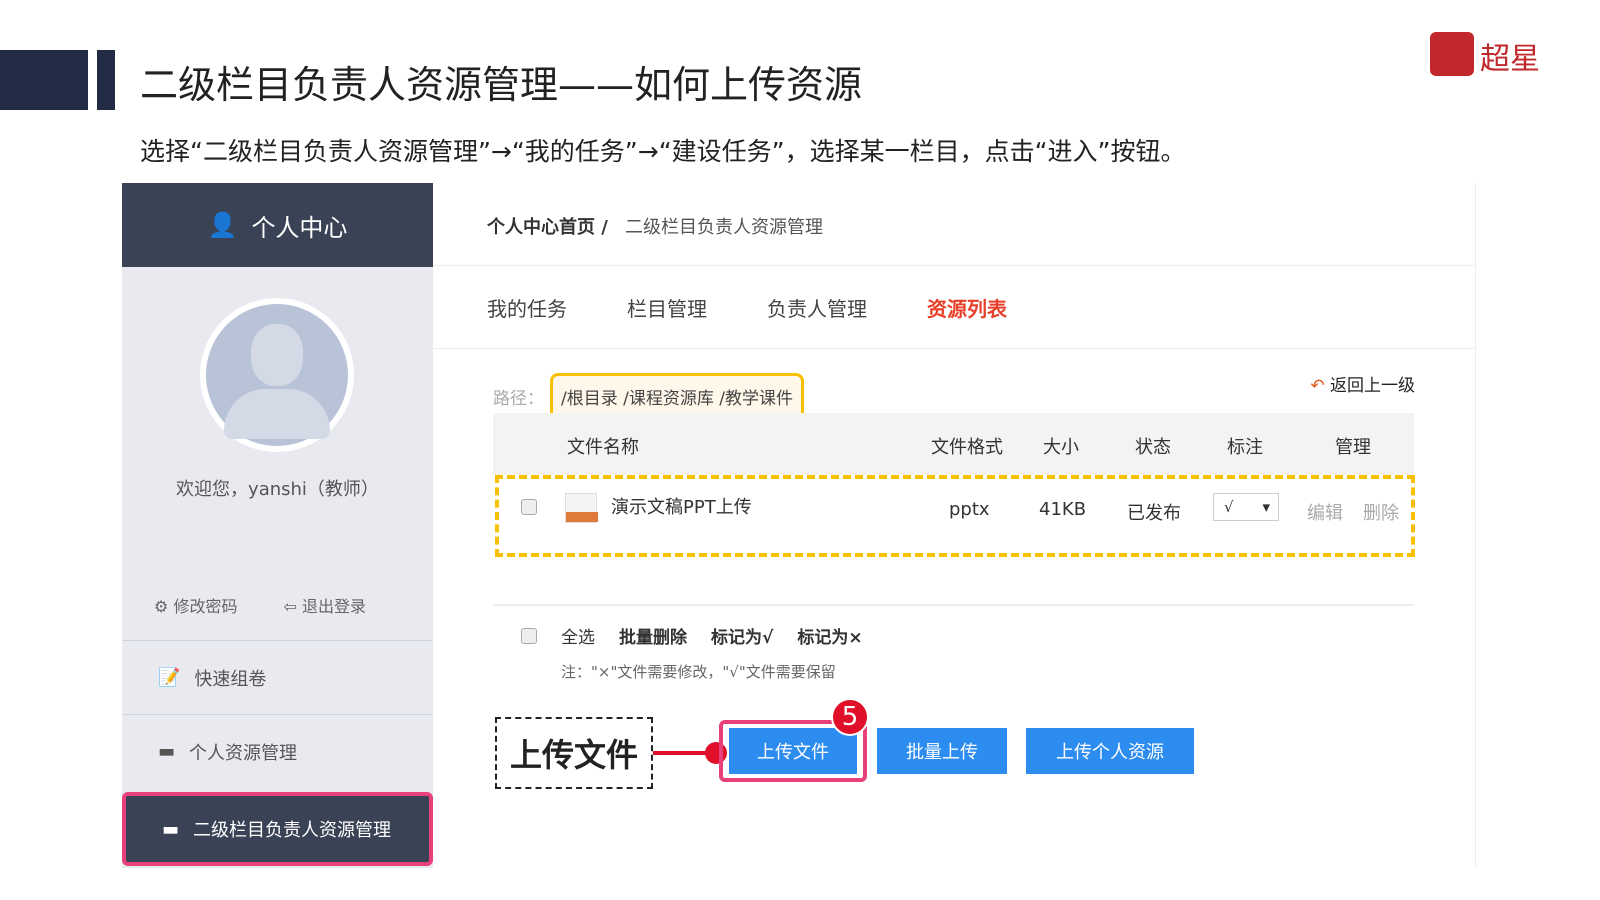  Describe the element at coordinates (969, 509) in the screenshot. I see `file-format: pptx` at that location.